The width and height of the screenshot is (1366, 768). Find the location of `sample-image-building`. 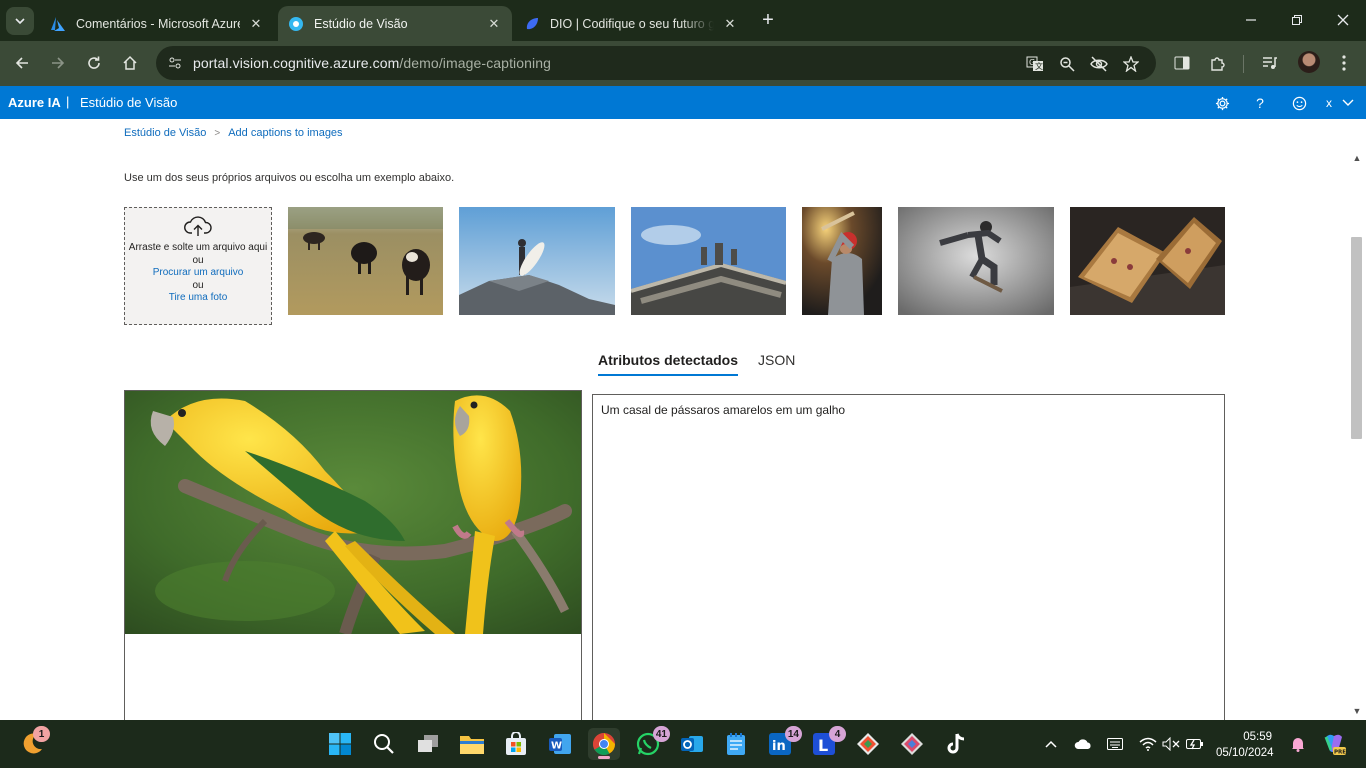

sample-image-building is located at coordinates (708, 261).